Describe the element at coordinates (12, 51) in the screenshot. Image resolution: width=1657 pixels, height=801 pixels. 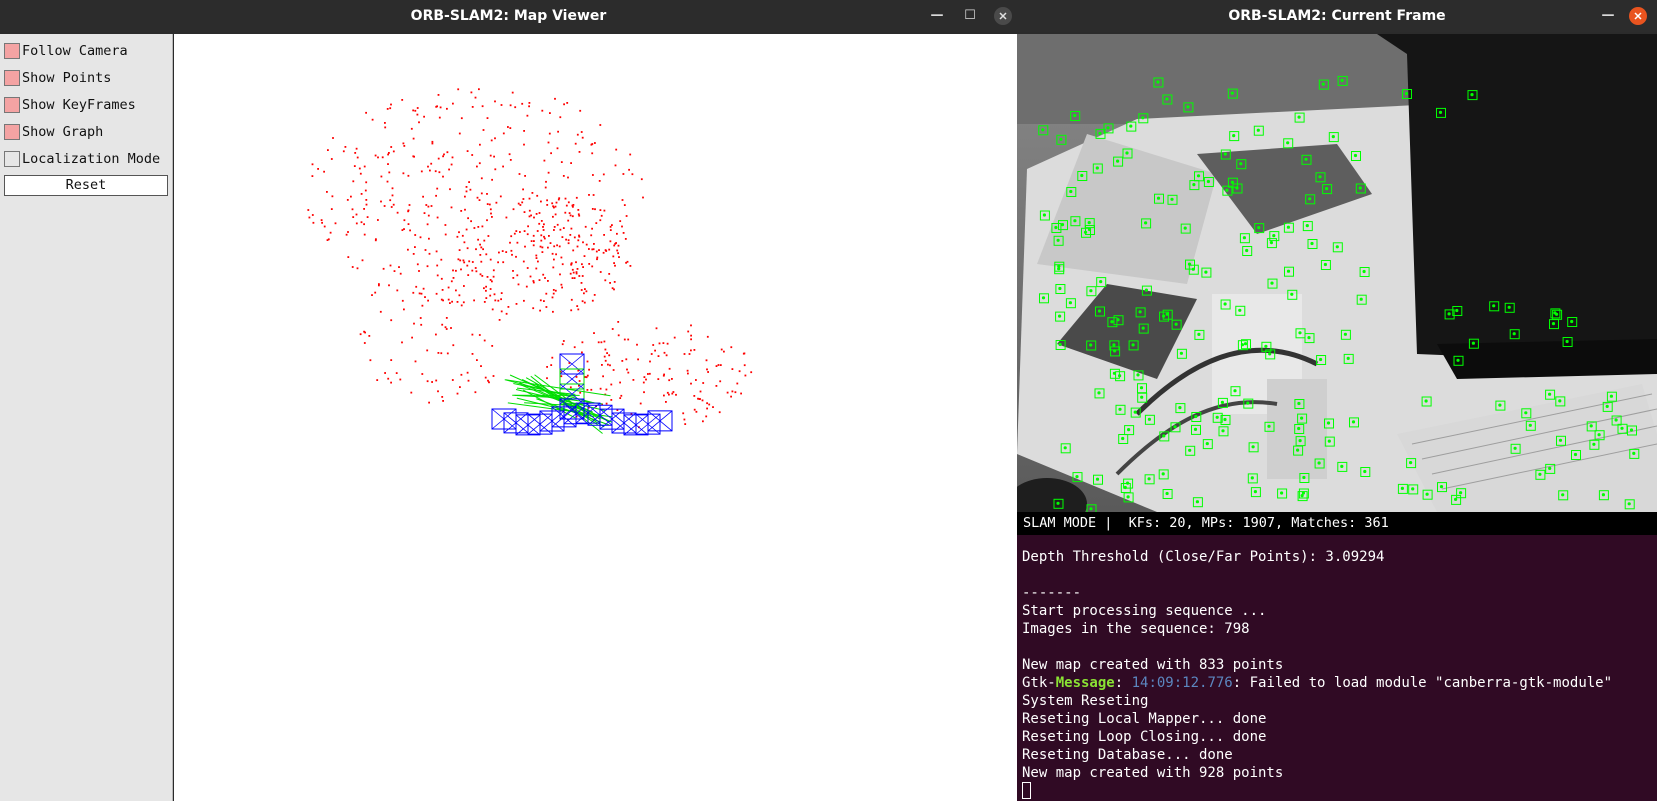
I see `follow-camera-checkbox` at that location.